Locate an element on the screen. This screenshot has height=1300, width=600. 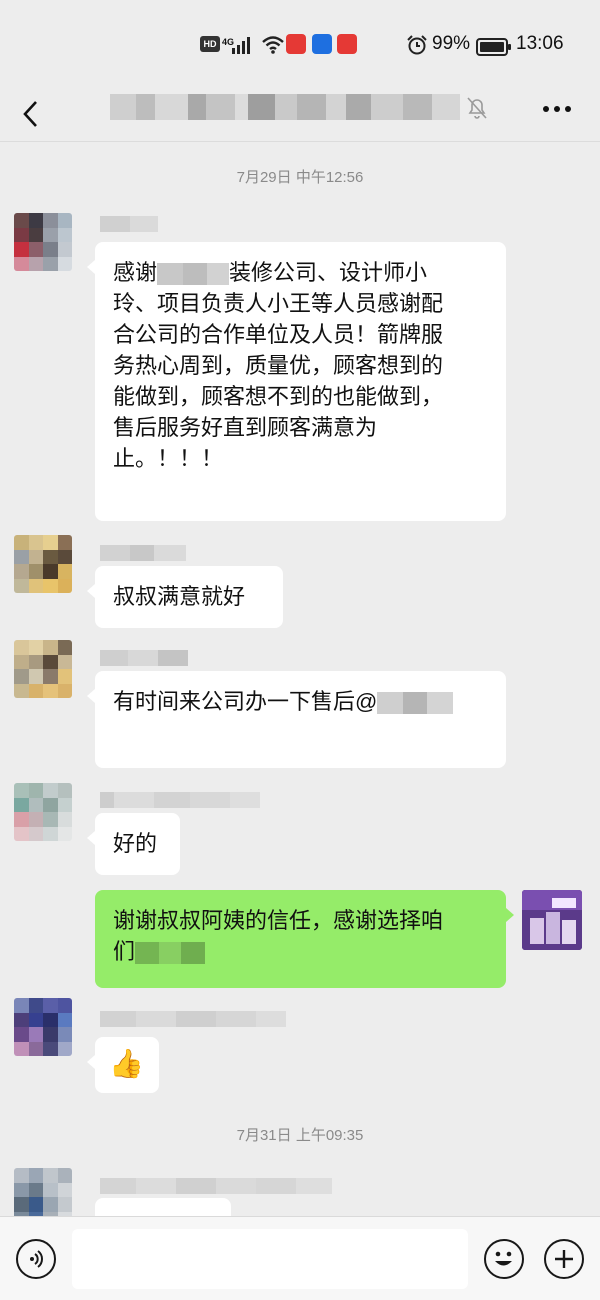
message-line: 谢谢叔叔阿姨的信任，感谢选择咱 is located at coordinates (278, 920).